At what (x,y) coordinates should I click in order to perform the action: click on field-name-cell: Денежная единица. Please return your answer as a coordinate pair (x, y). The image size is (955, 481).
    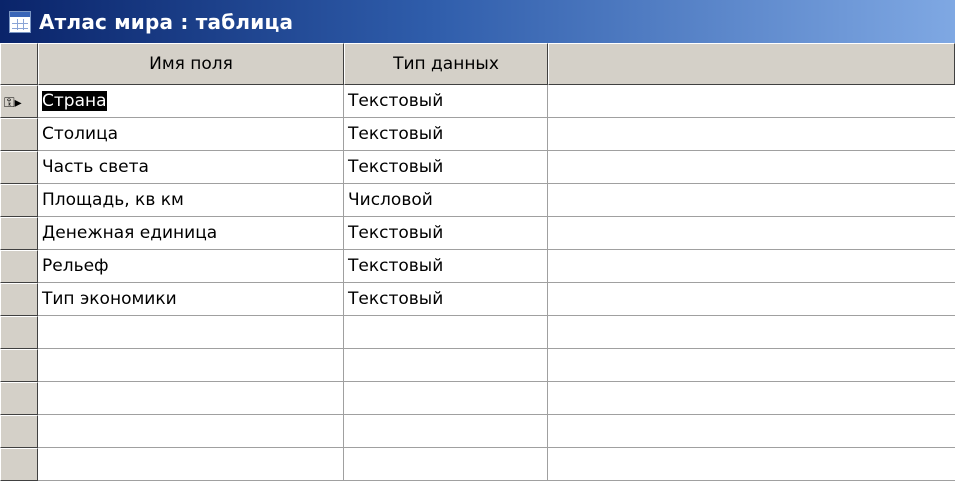
    Looking at the image, I should click on (191, 233).